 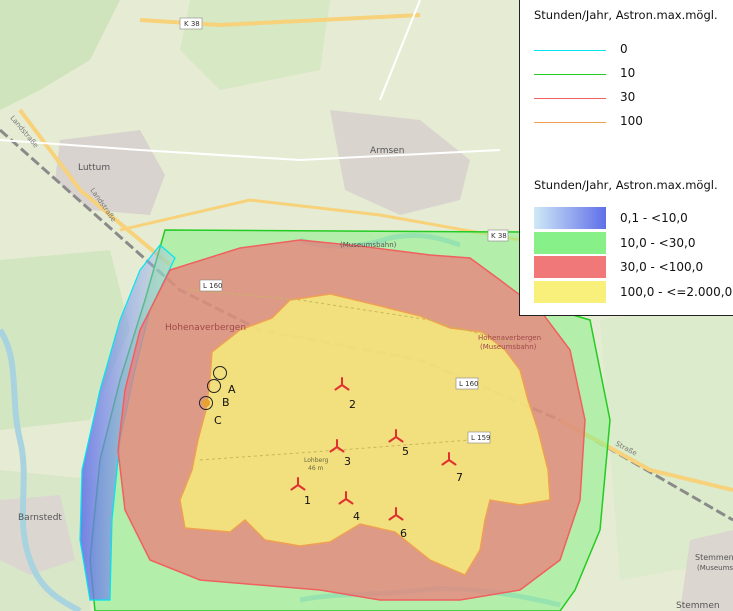 I want to click on legend-areas-title: Stunden/Jahr, Astron.max.mögl., so click(x=626, y=185).